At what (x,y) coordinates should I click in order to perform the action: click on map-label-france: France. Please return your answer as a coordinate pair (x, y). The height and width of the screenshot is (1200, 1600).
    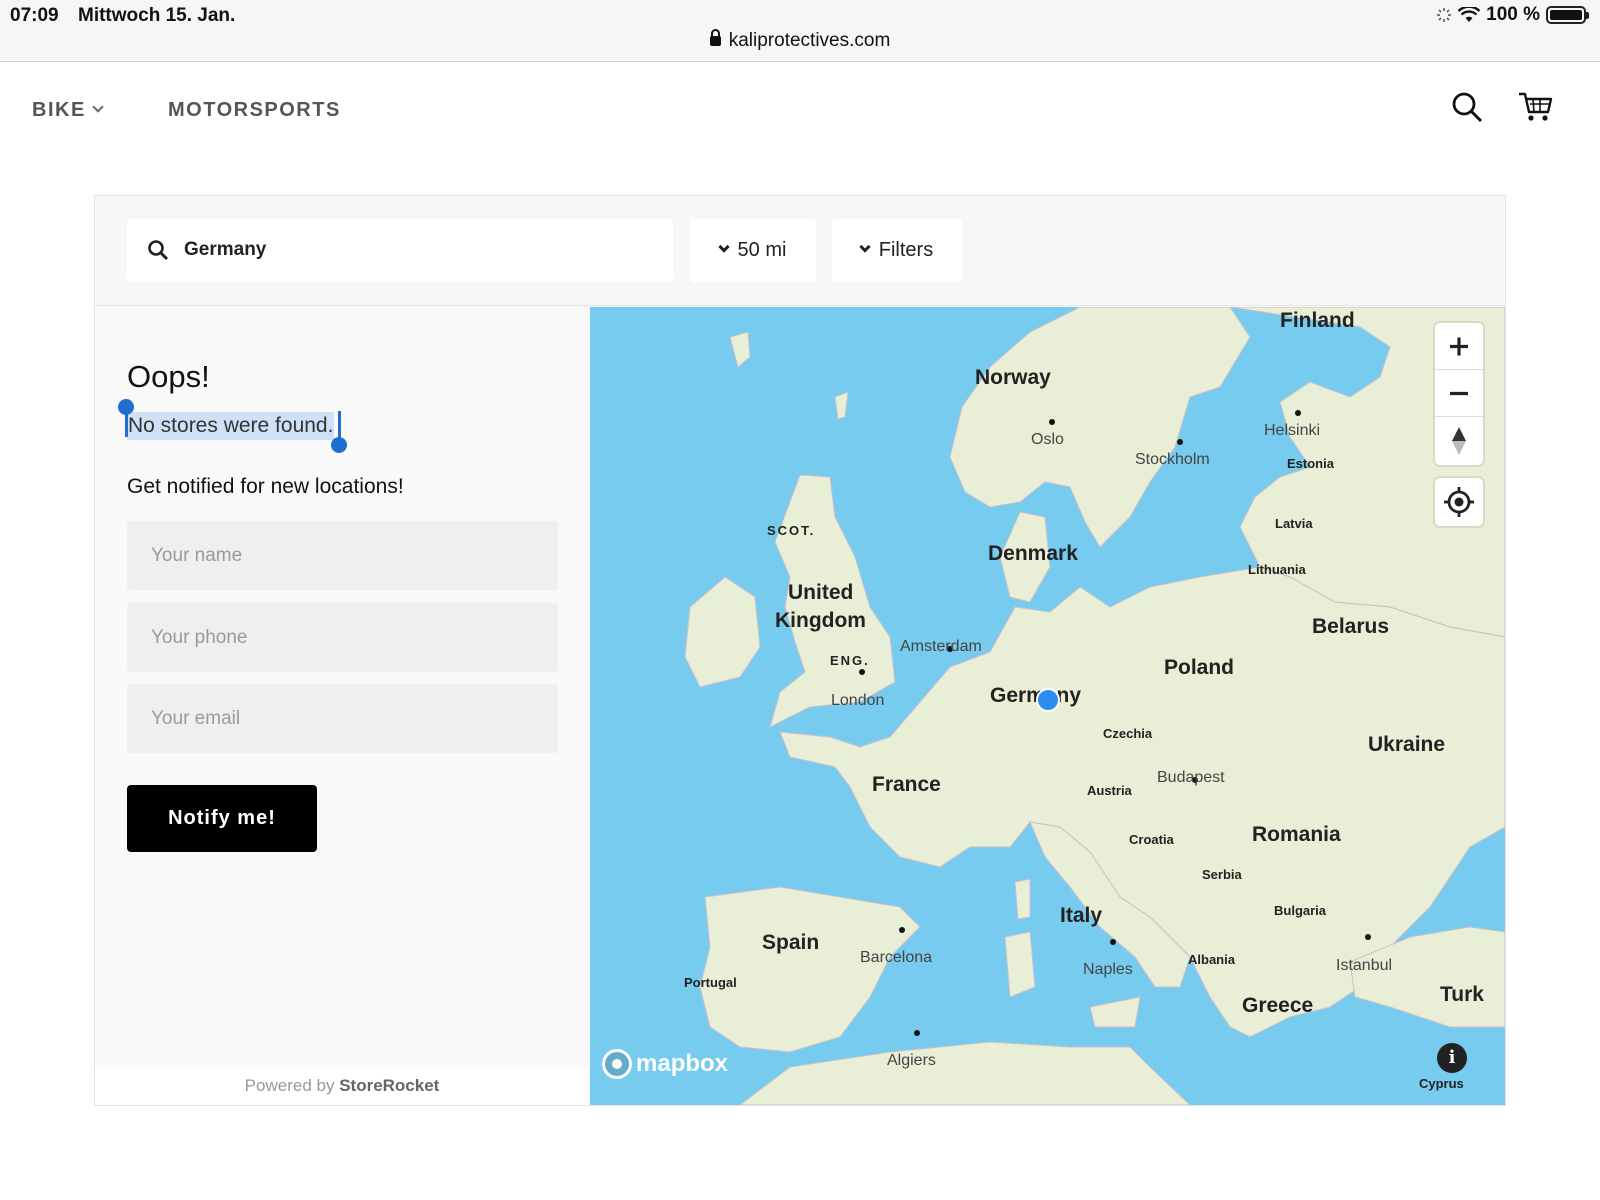
    Looking at the image, I should click on (906, 784).